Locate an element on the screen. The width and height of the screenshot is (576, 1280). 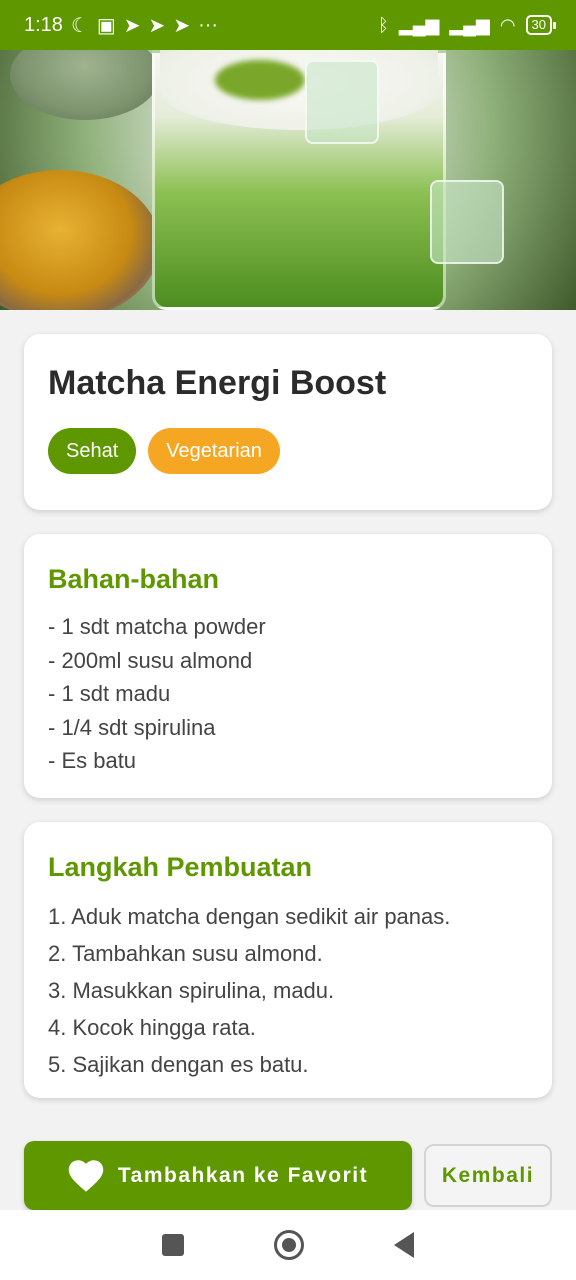
matcha-powder-shape is located at coordinates (260, 80).